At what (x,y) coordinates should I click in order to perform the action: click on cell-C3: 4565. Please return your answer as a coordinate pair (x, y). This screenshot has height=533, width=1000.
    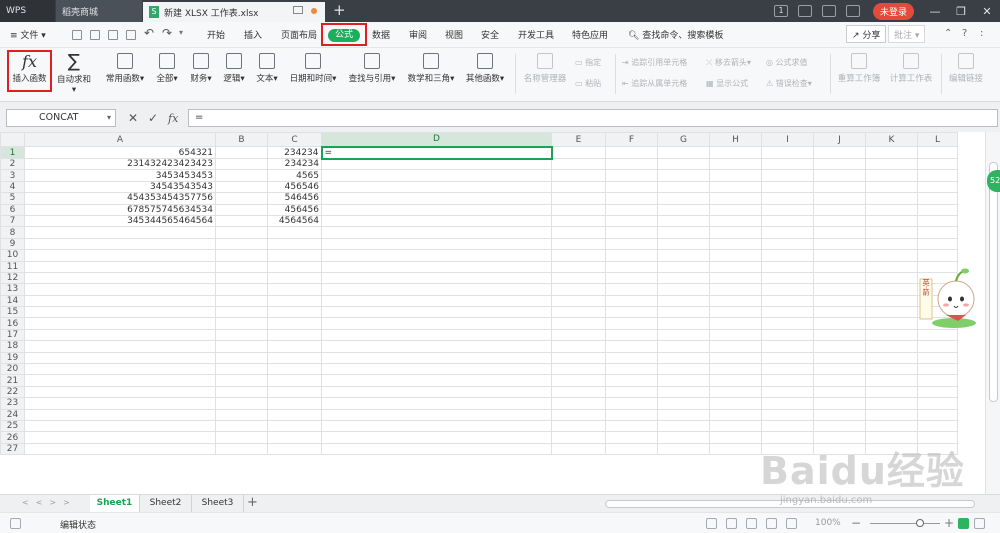
    Looking at the image, I should click on (294, 175).